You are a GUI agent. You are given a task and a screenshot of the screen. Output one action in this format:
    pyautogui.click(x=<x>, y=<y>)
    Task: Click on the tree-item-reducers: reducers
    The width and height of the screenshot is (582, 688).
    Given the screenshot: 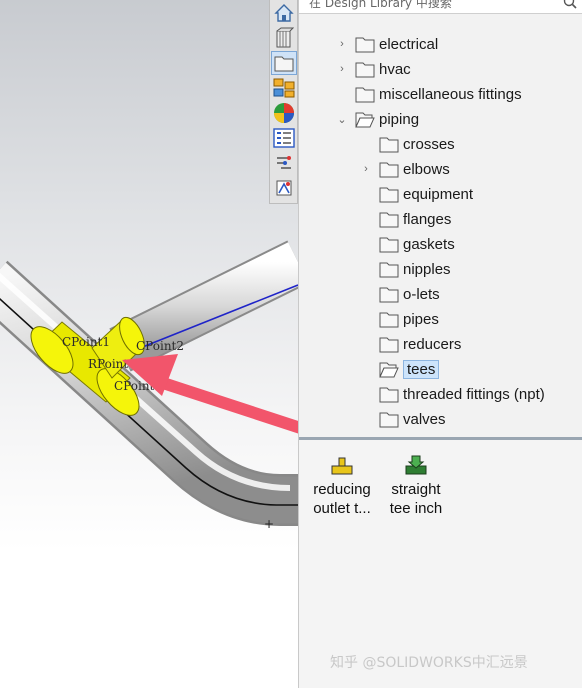 What is the action you would take?
    pyautogui.click(x=410, y=344)
    